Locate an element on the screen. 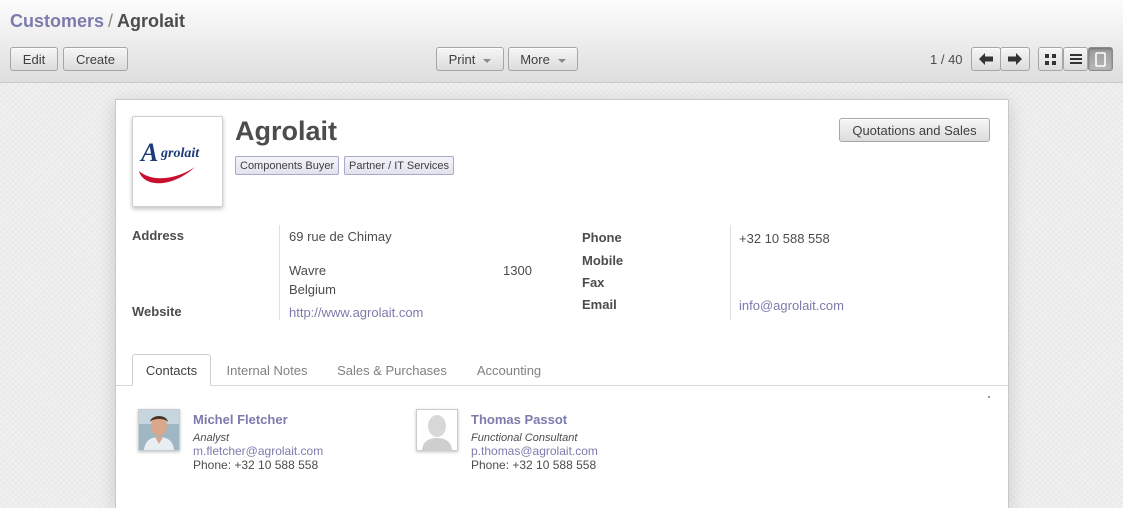 The width and height of the screenshot is (1123, 508). tab-contacts: Contacts is located at coordinates (171, 370).